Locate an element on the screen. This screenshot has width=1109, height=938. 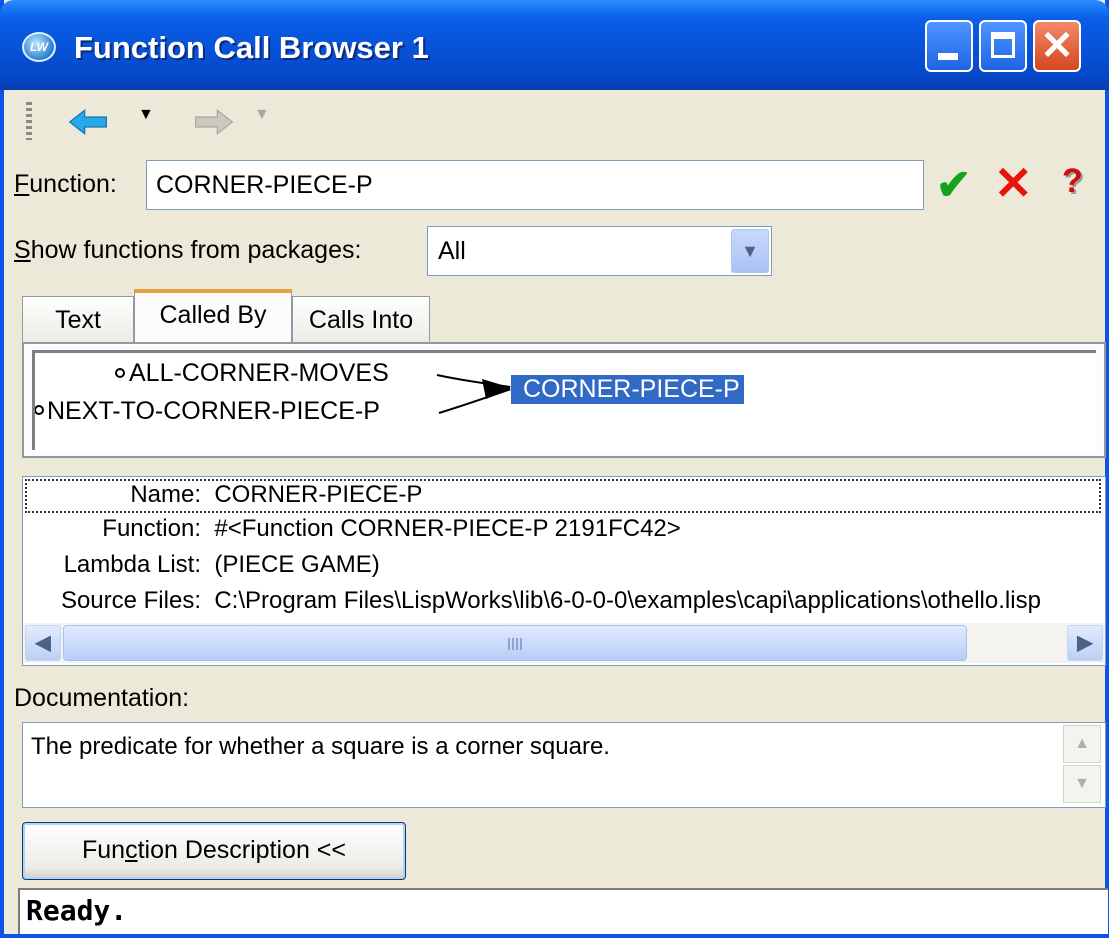
detail-row: Name: CORNER-PIECE-P is located at coordinates (276, 494).